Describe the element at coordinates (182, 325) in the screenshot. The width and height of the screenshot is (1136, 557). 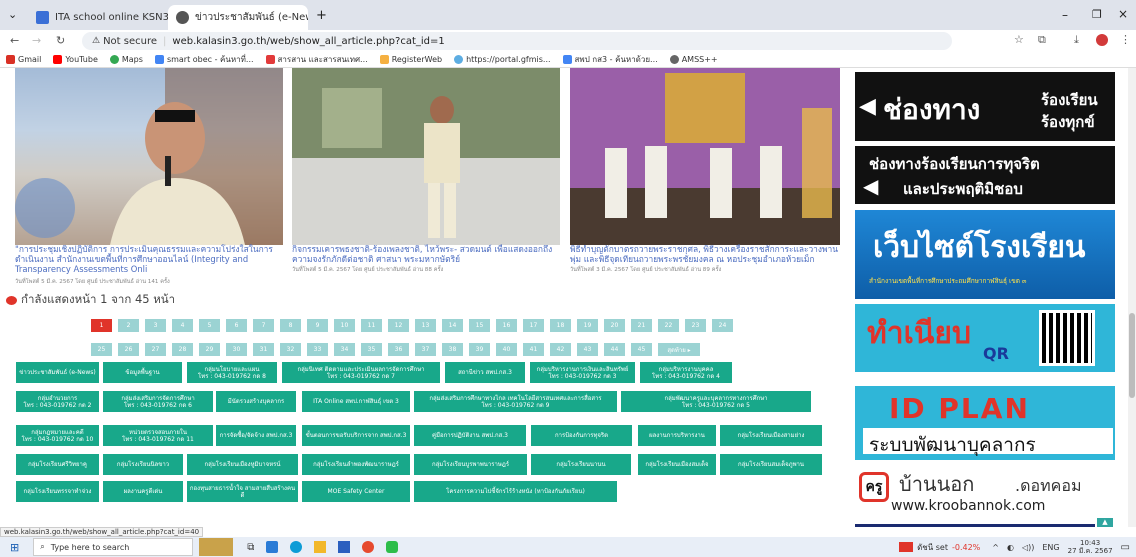
I see `page-link-4: 4` at that location.